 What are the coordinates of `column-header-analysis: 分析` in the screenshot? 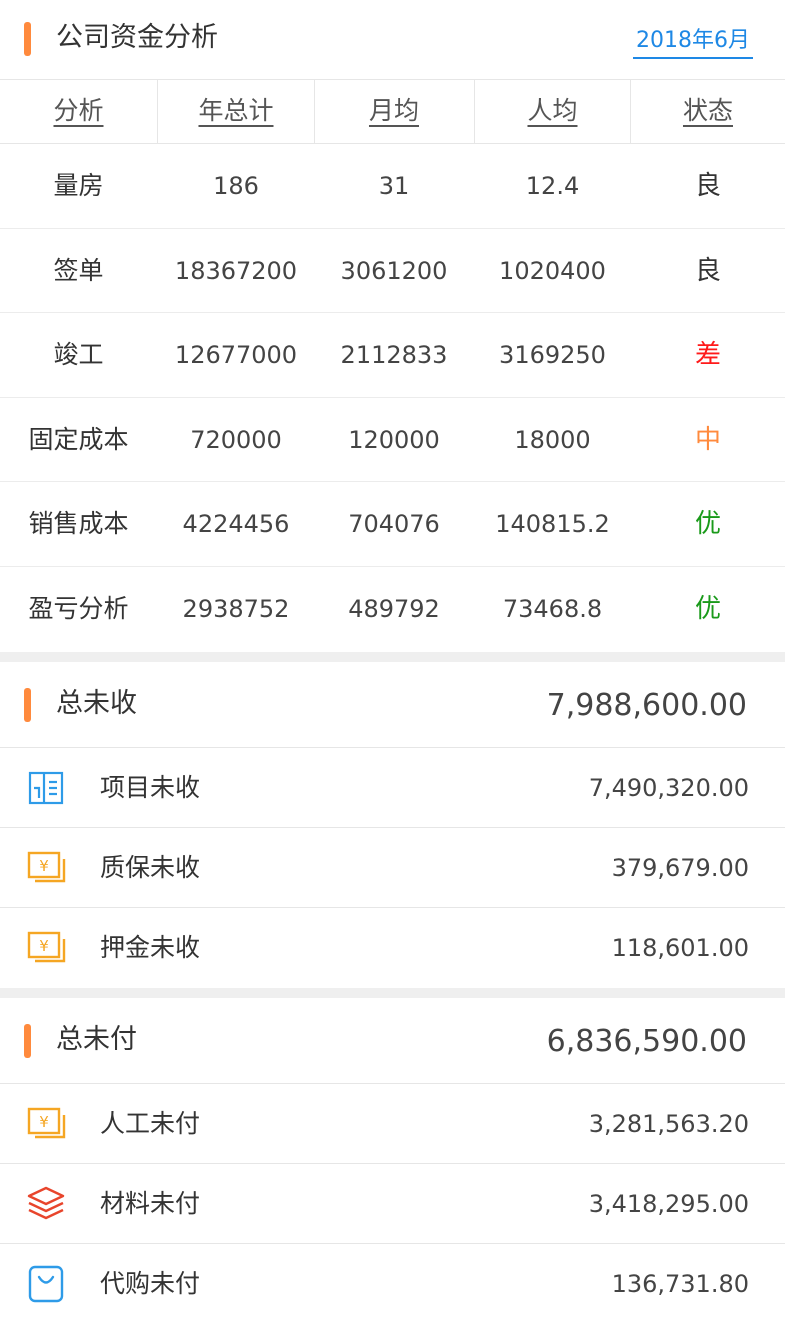 It's located at (78, 112).